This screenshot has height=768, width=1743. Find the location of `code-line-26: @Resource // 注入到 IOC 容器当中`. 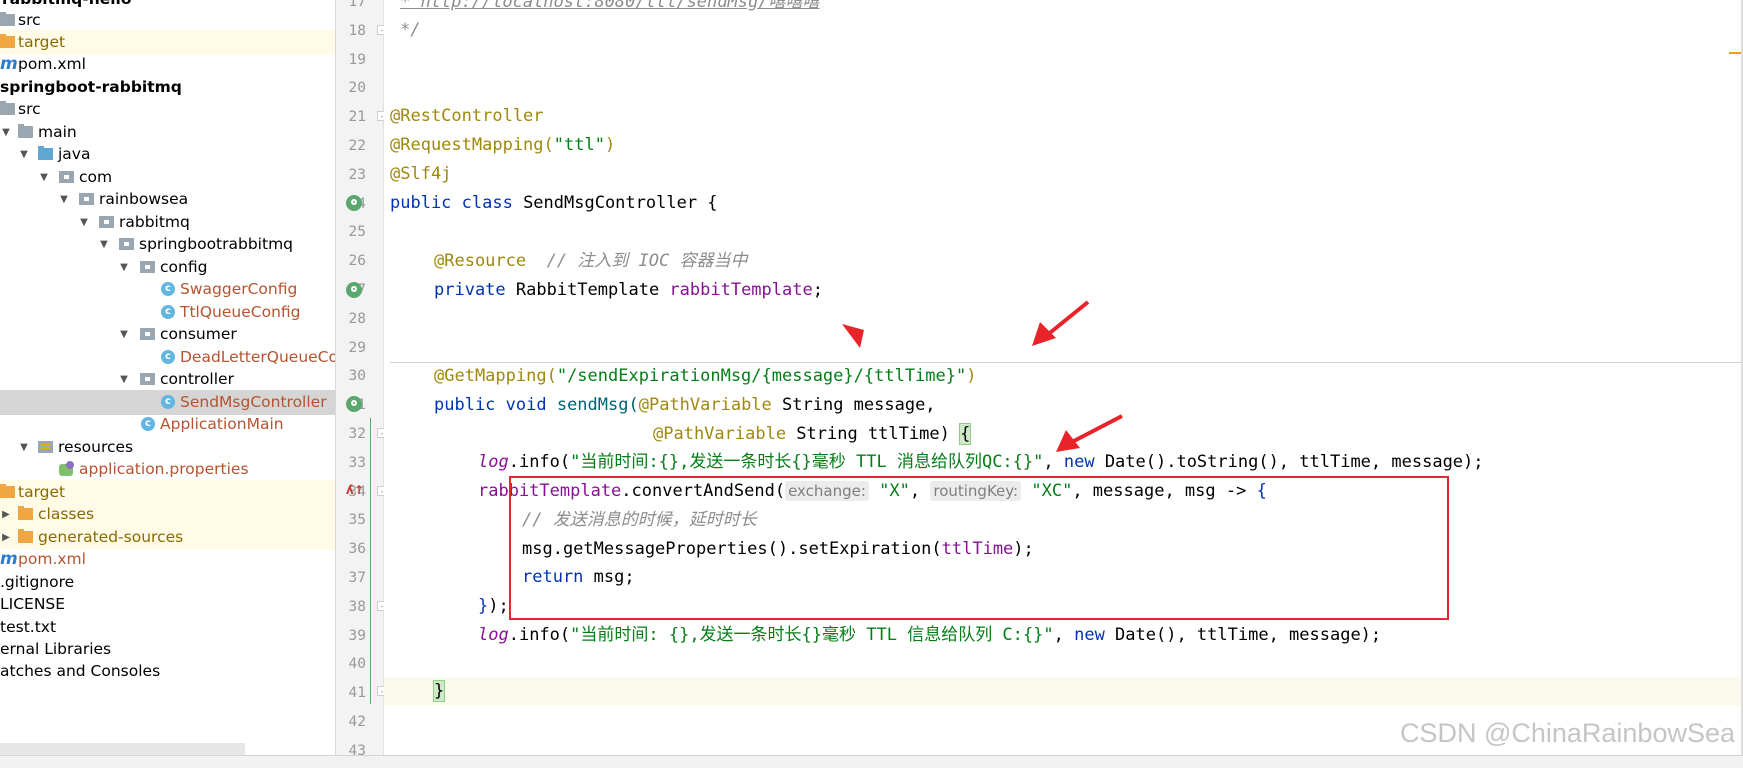

code-line-26: @Resource // 注入到 IOC 容器当中 is located at coordinates (591, 261).